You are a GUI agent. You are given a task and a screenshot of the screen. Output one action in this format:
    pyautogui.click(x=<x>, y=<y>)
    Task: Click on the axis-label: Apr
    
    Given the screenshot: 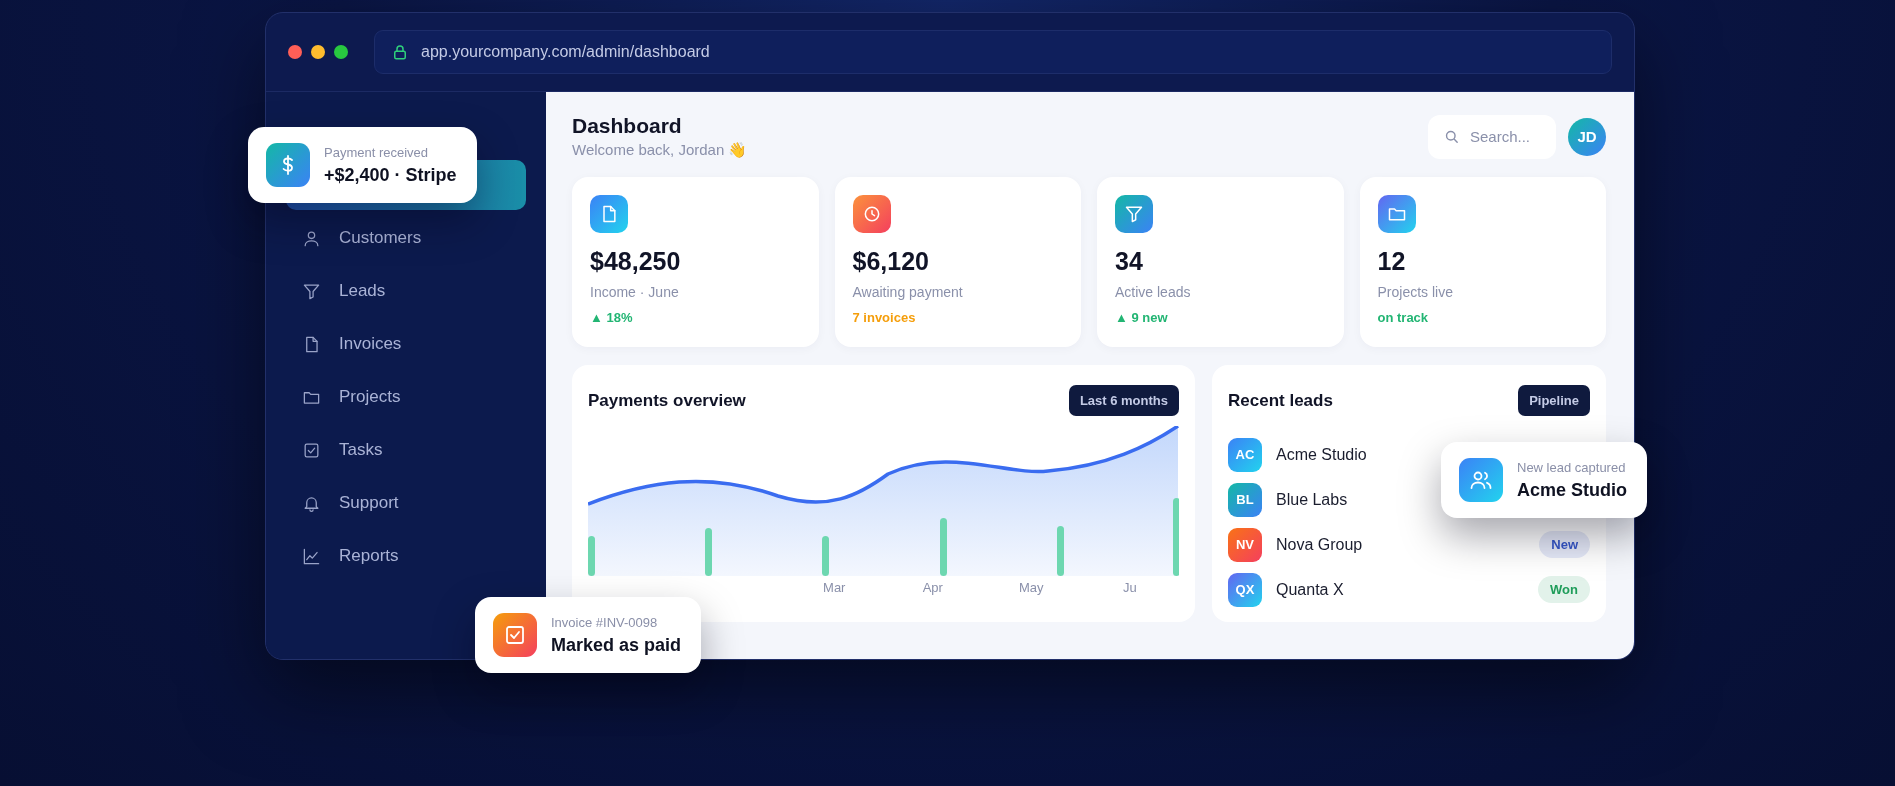 What is the action you would take?
    pyautogui.click(x=932, y=587)
    